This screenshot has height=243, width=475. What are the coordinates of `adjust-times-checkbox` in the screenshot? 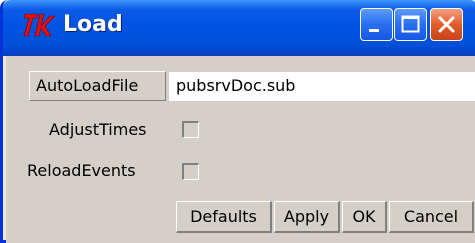 It's located at (190, 129).